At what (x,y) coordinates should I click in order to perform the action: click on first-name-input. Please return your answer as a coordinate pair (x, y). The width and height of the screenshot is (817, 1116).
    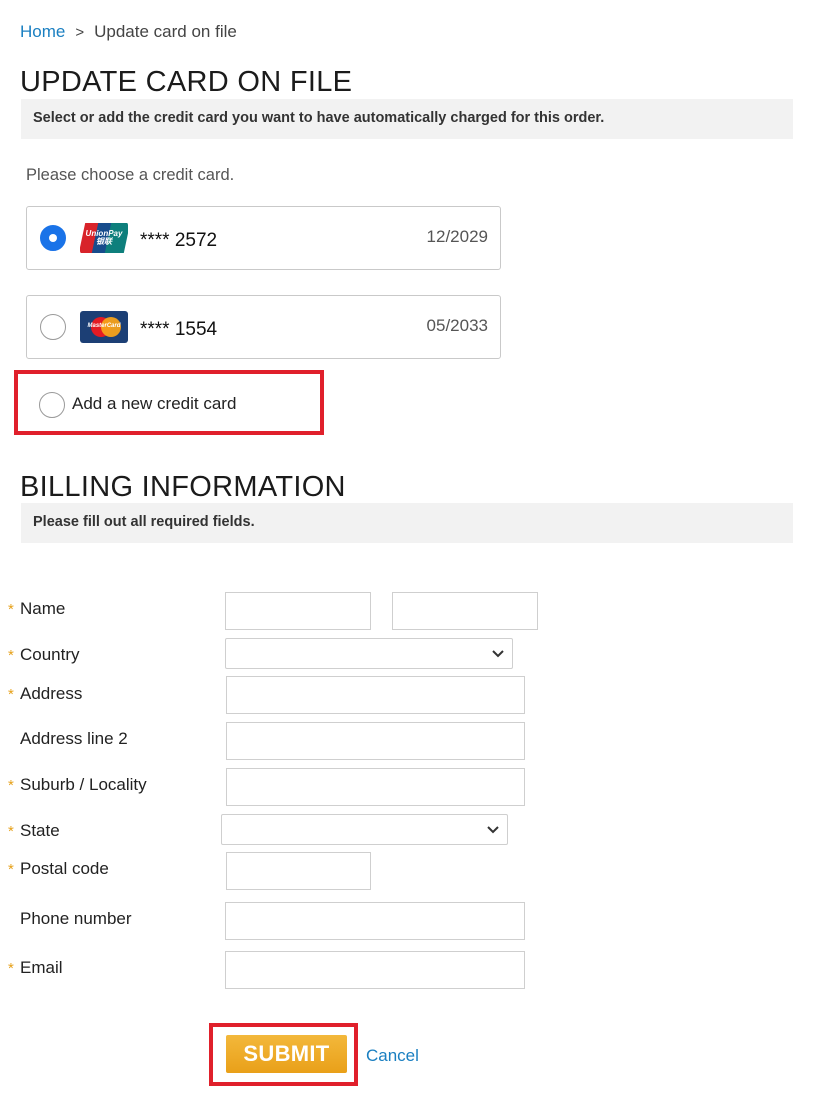
    Looking at the image, I should click on (298, 611).